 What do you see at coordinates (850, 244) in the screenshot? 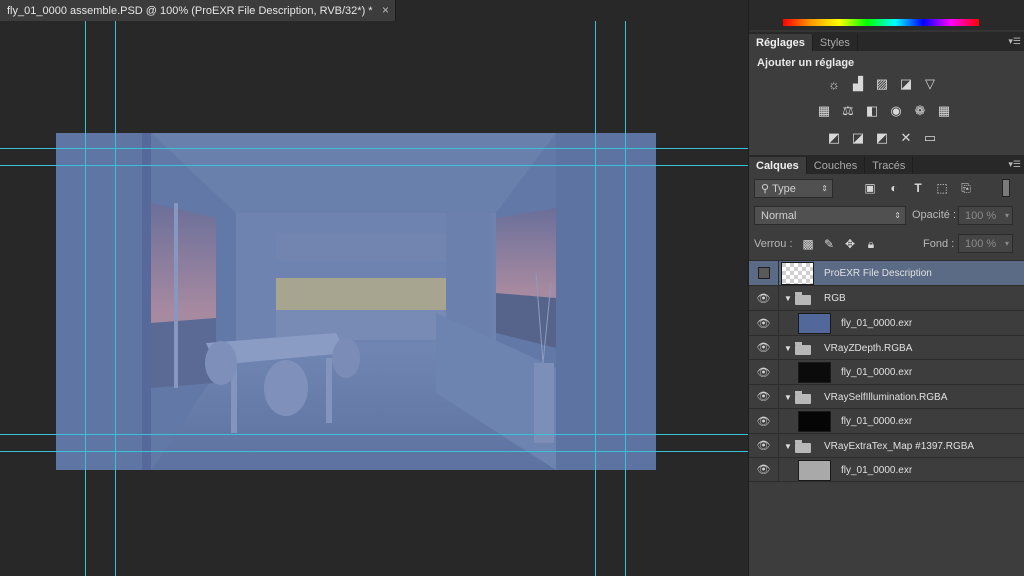
I see `lock-position-icon: ✥` at bounding box center [850, 244].